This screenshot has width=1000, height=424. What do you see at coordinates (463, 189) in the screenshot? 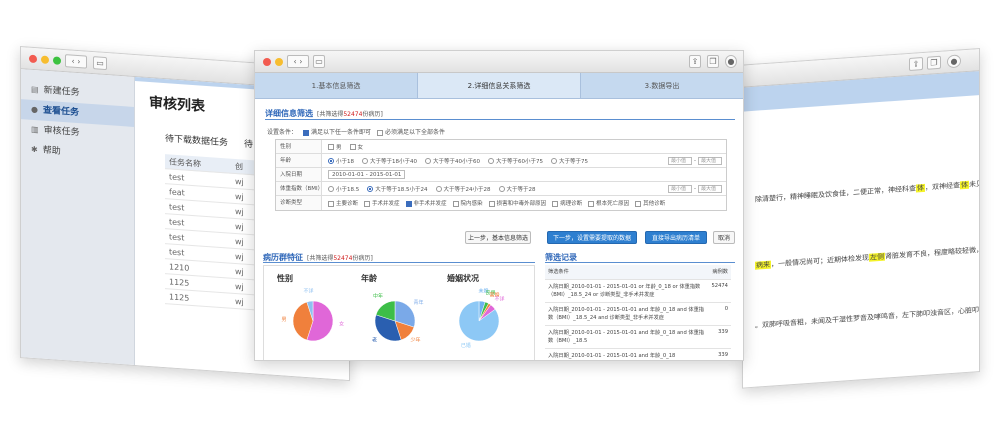
I see `bmi-option-3: 大于等于24小于28` at bounding box center [463, 189].